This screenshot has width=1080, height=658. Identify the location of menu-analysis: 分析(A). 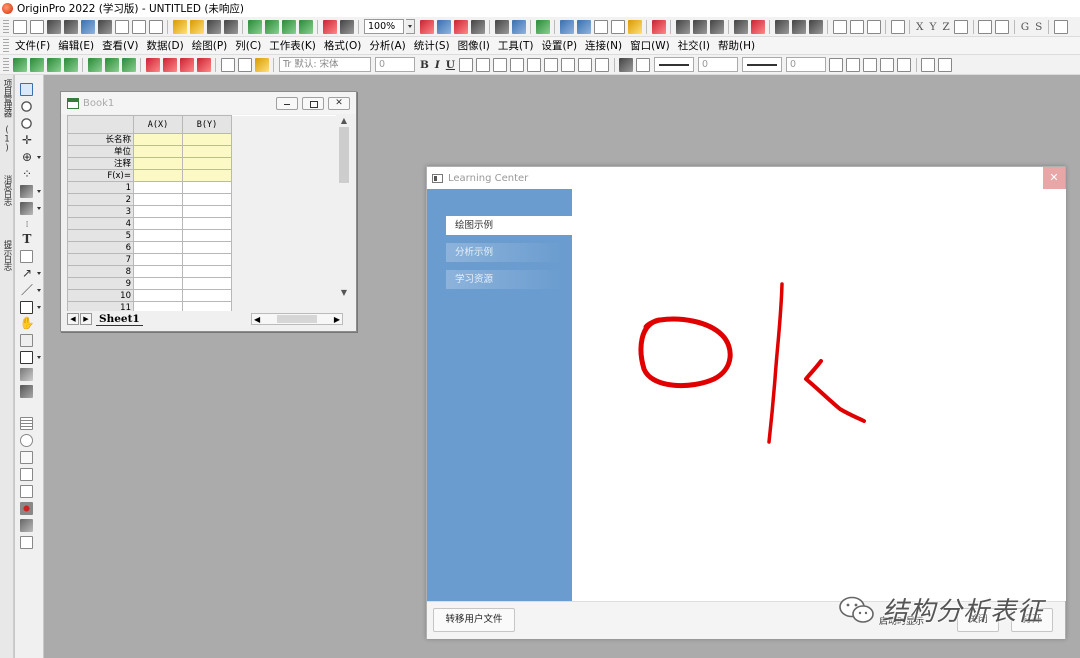
(387, 45).